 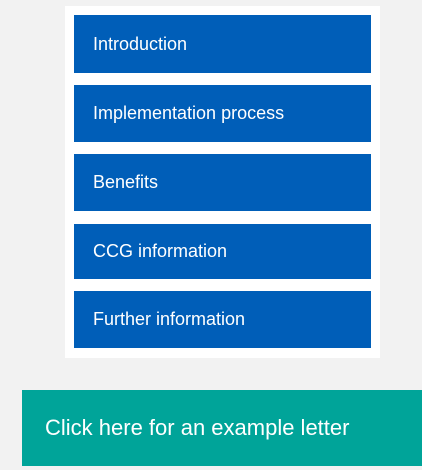 I want to click on example-letter-button-label: Click here for an example letter, so click(x=197, y=427).